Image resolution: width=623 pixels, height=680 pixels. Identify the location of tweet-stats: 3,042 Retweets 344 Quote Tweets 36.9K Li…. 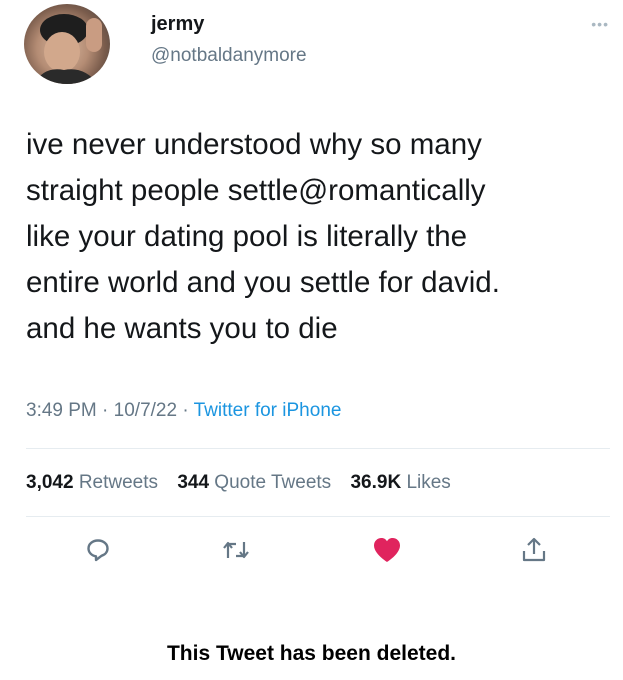
(245, 483).